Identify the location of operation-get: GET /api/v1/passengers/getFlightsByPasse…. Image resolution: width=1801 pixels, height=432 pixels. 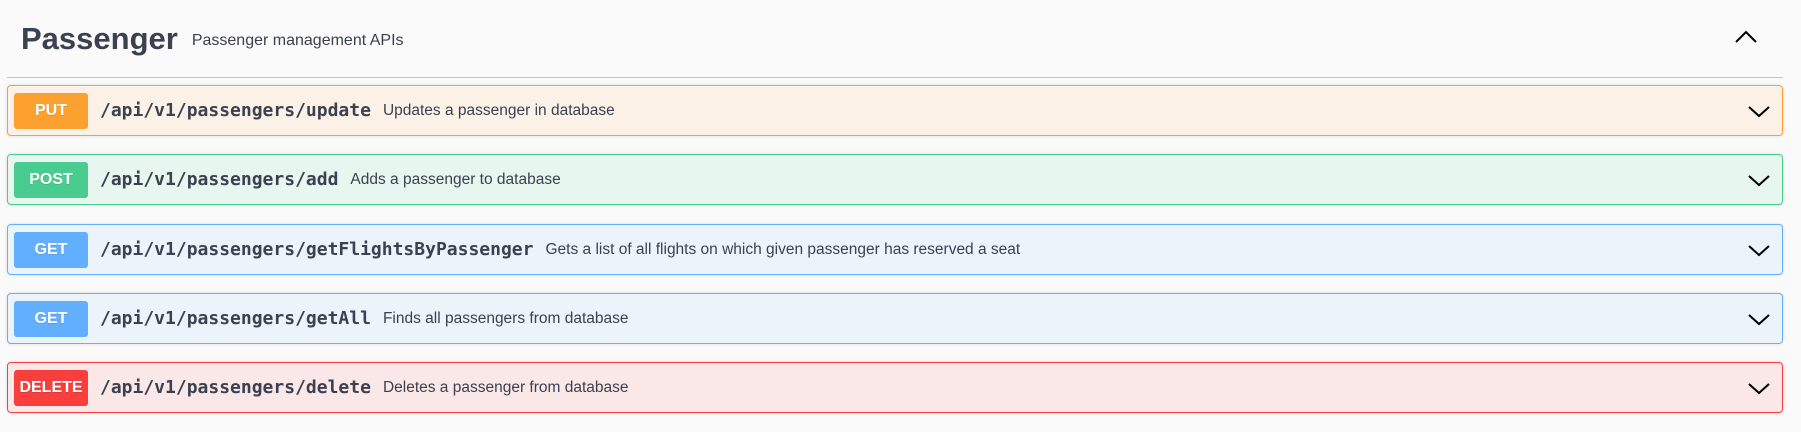
(895, 249).